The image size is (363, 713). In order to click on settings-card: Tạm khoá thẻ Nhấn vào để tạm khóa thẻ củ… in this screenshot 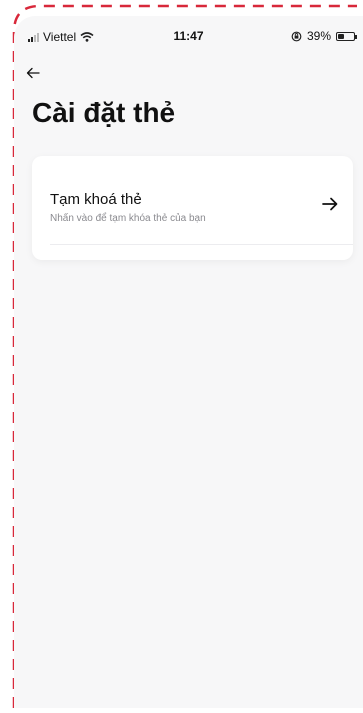, I will do `click(192, 208)`.